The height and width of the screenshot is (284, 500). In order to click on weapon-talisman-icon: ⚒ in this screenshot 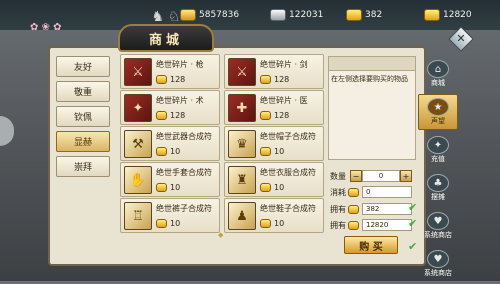, I will do `click(138, 144)`.